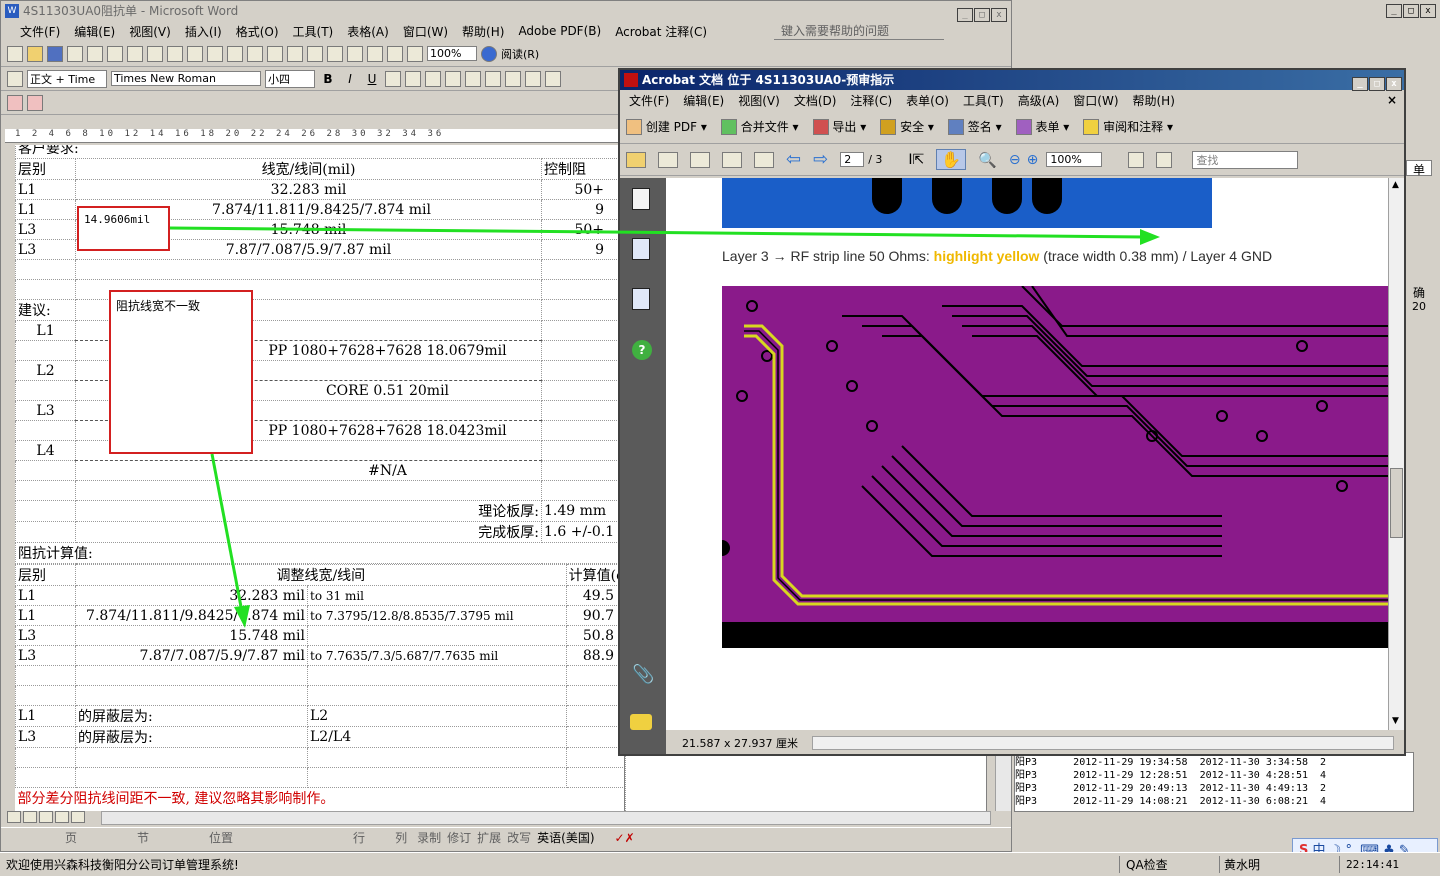 Image resolution: width=1440 pixels, height=876 pixels. What do you see at coordinates (560, 864) in the screenshot?
I see `welcome-text: 欢迎使用兴森科技衡阳分公司订单管理系统!` at bounding box center [560, 864].